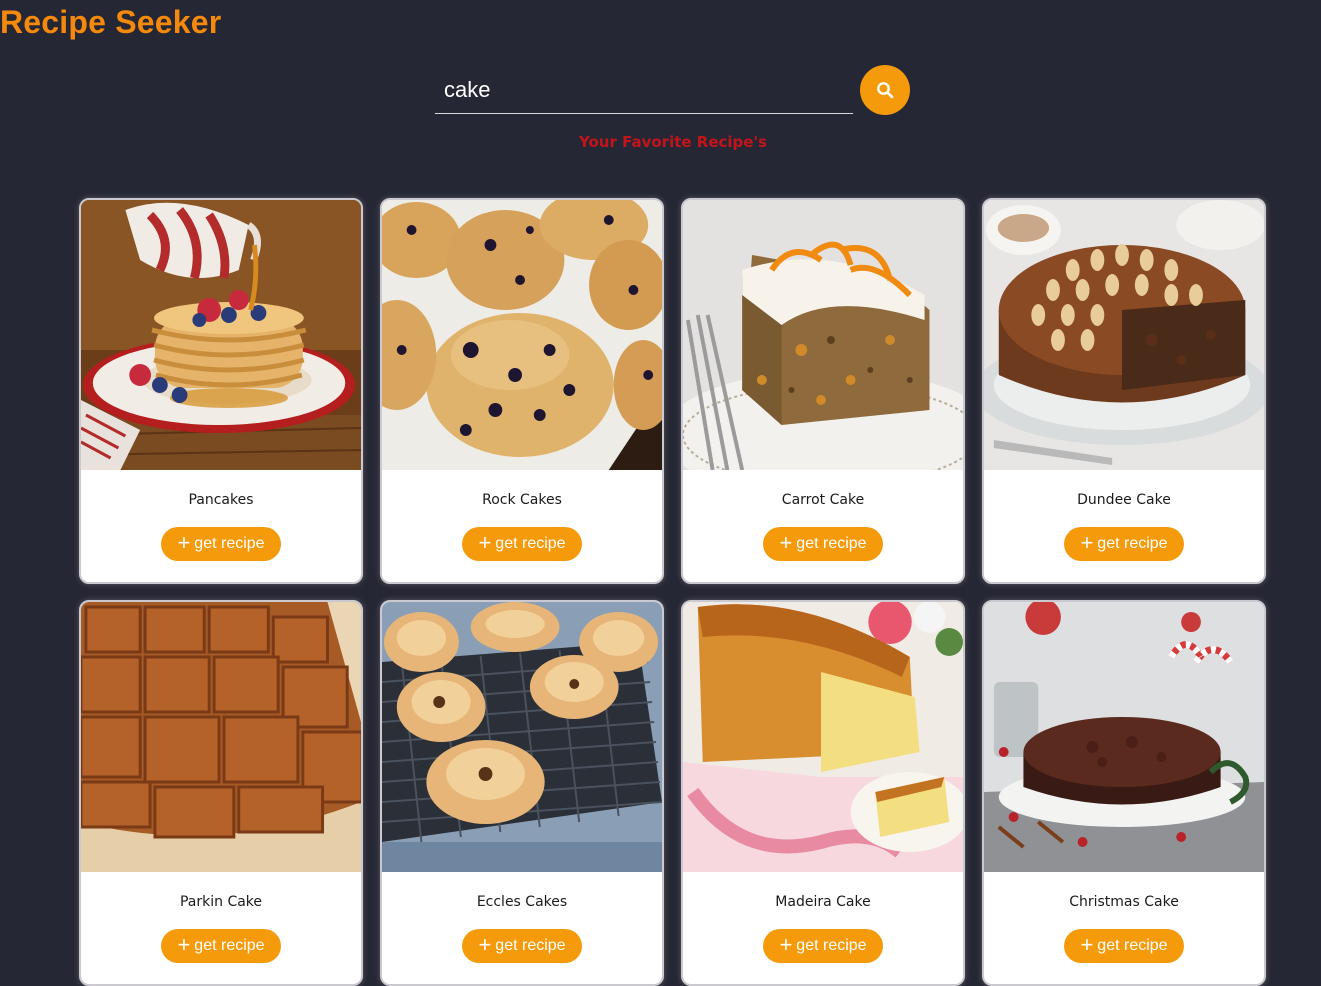 The height and width of the screenshot is (986, 1321). I want to click on recipe-name: Eccles Cakes, so click(522, 902).